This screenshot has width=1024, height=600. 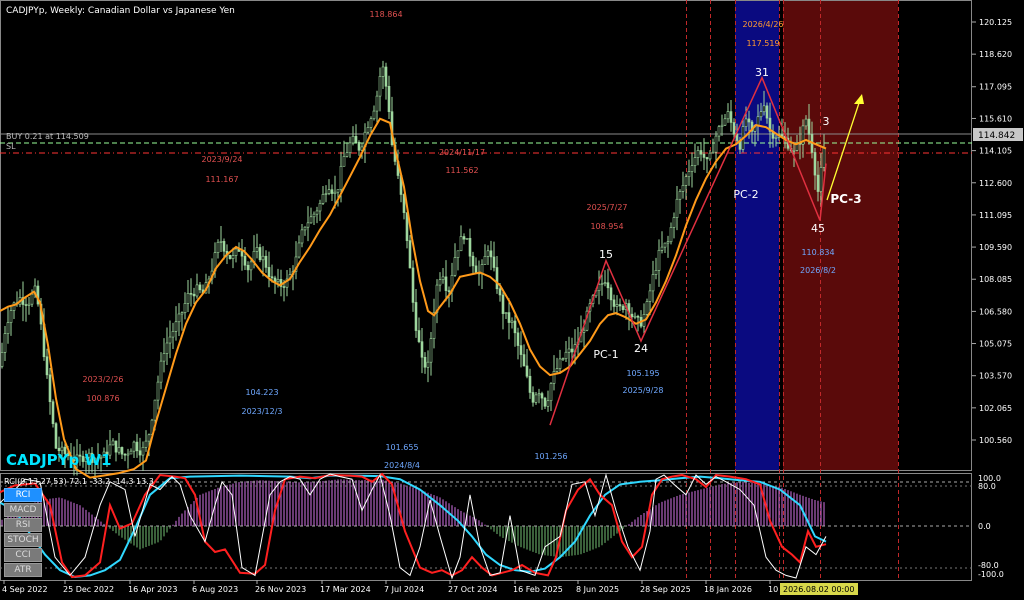 I want to click on symbol-watermark: CADJPYp W1, so click(x=58, y=460).